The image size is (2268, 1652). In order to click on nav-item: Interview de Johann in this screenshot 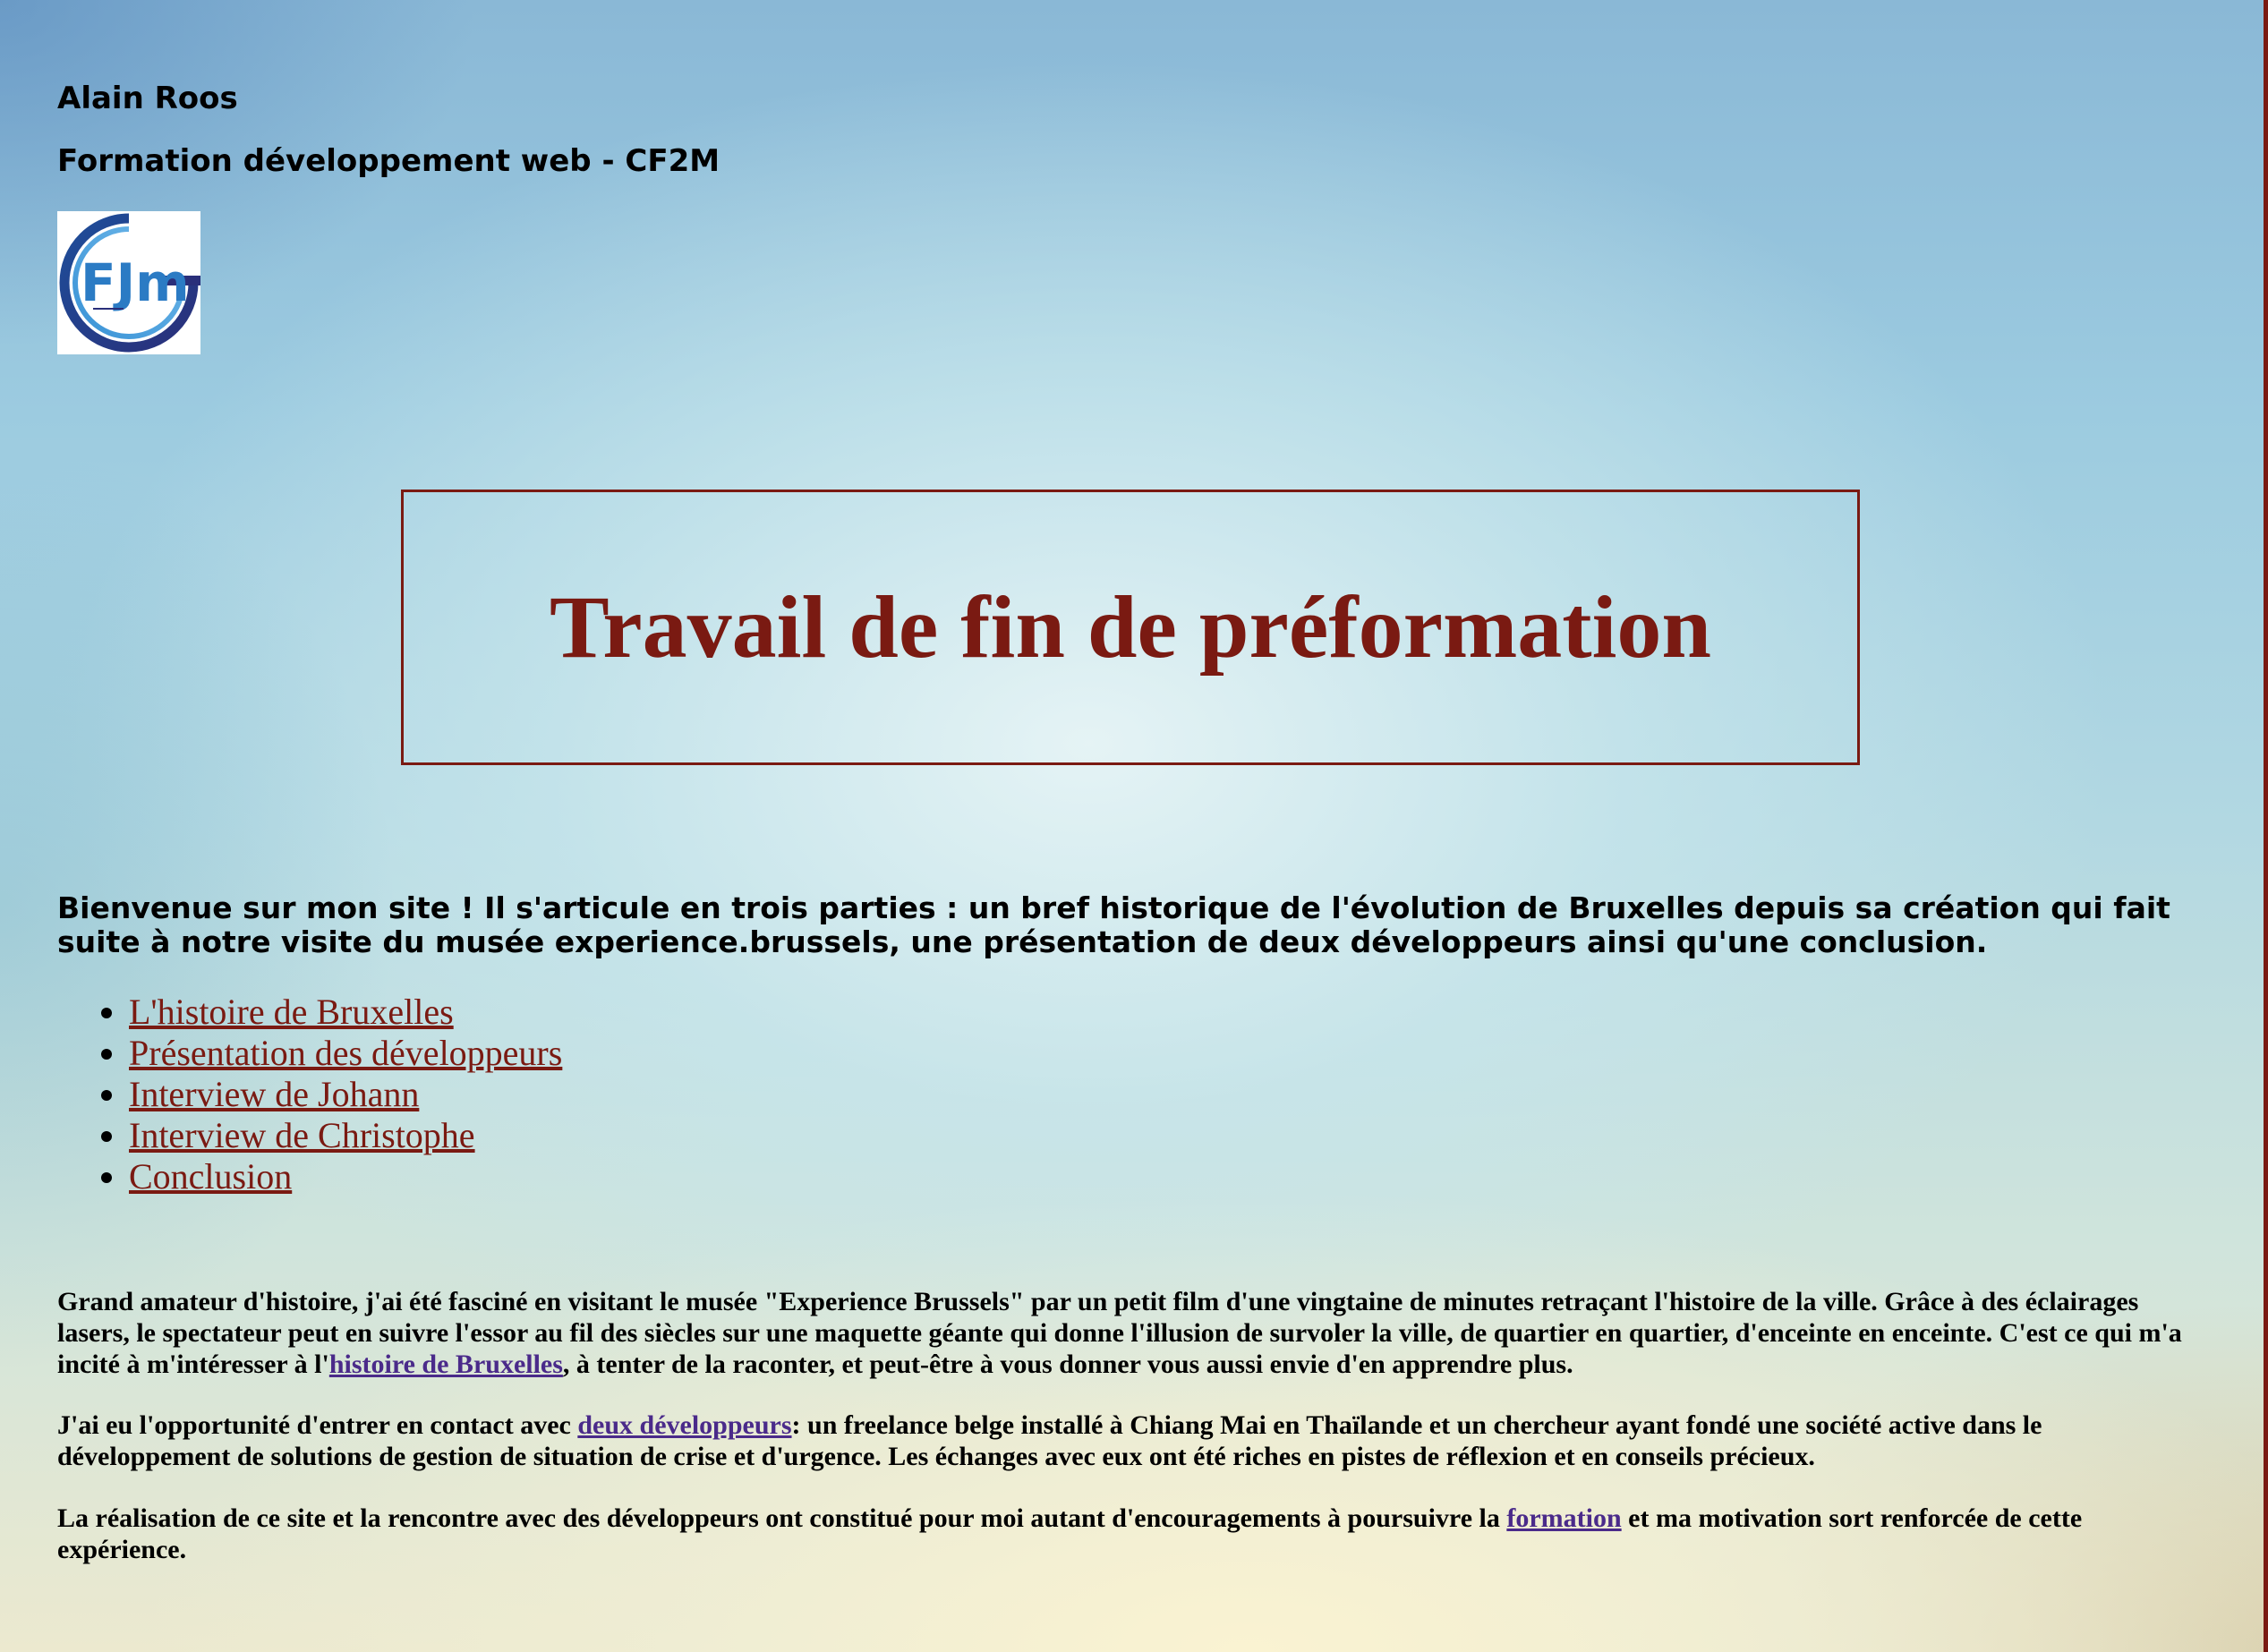, I will do `click(346, 1094)`.